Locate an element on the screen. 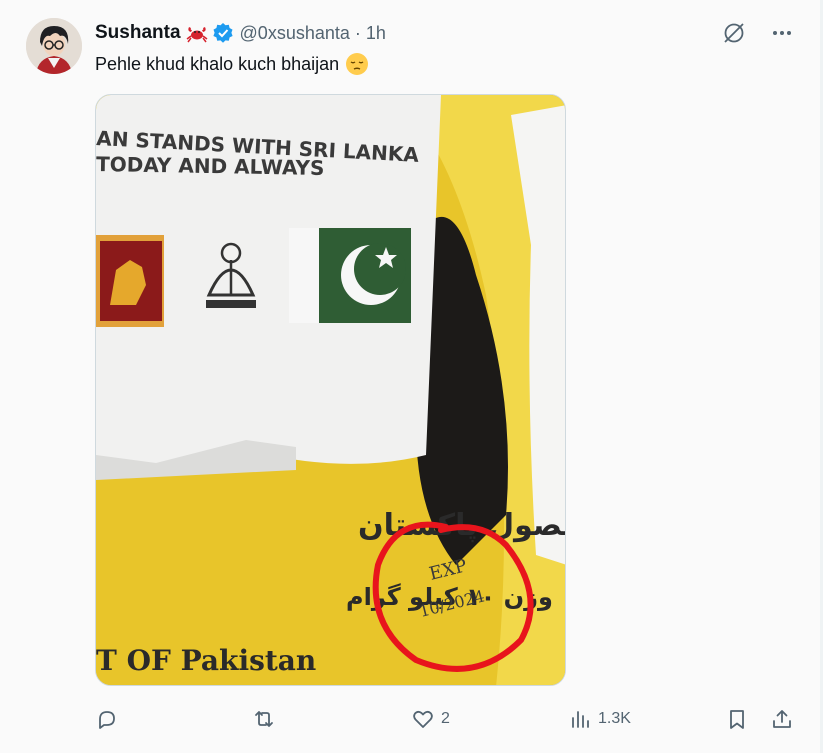 The image size is (823, 753). verified-badge-icon is located at coordinates (223, 33).